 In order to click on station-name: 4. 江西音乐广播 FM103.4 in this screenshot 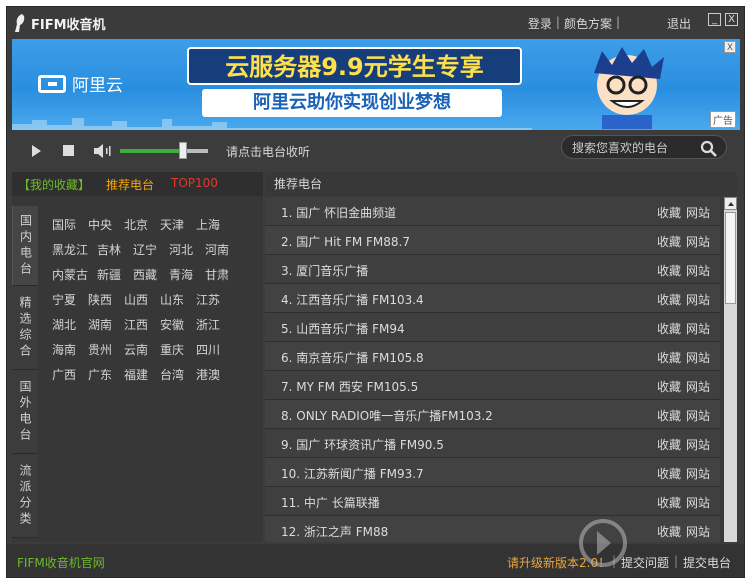, I will do `click(352, 299)`.